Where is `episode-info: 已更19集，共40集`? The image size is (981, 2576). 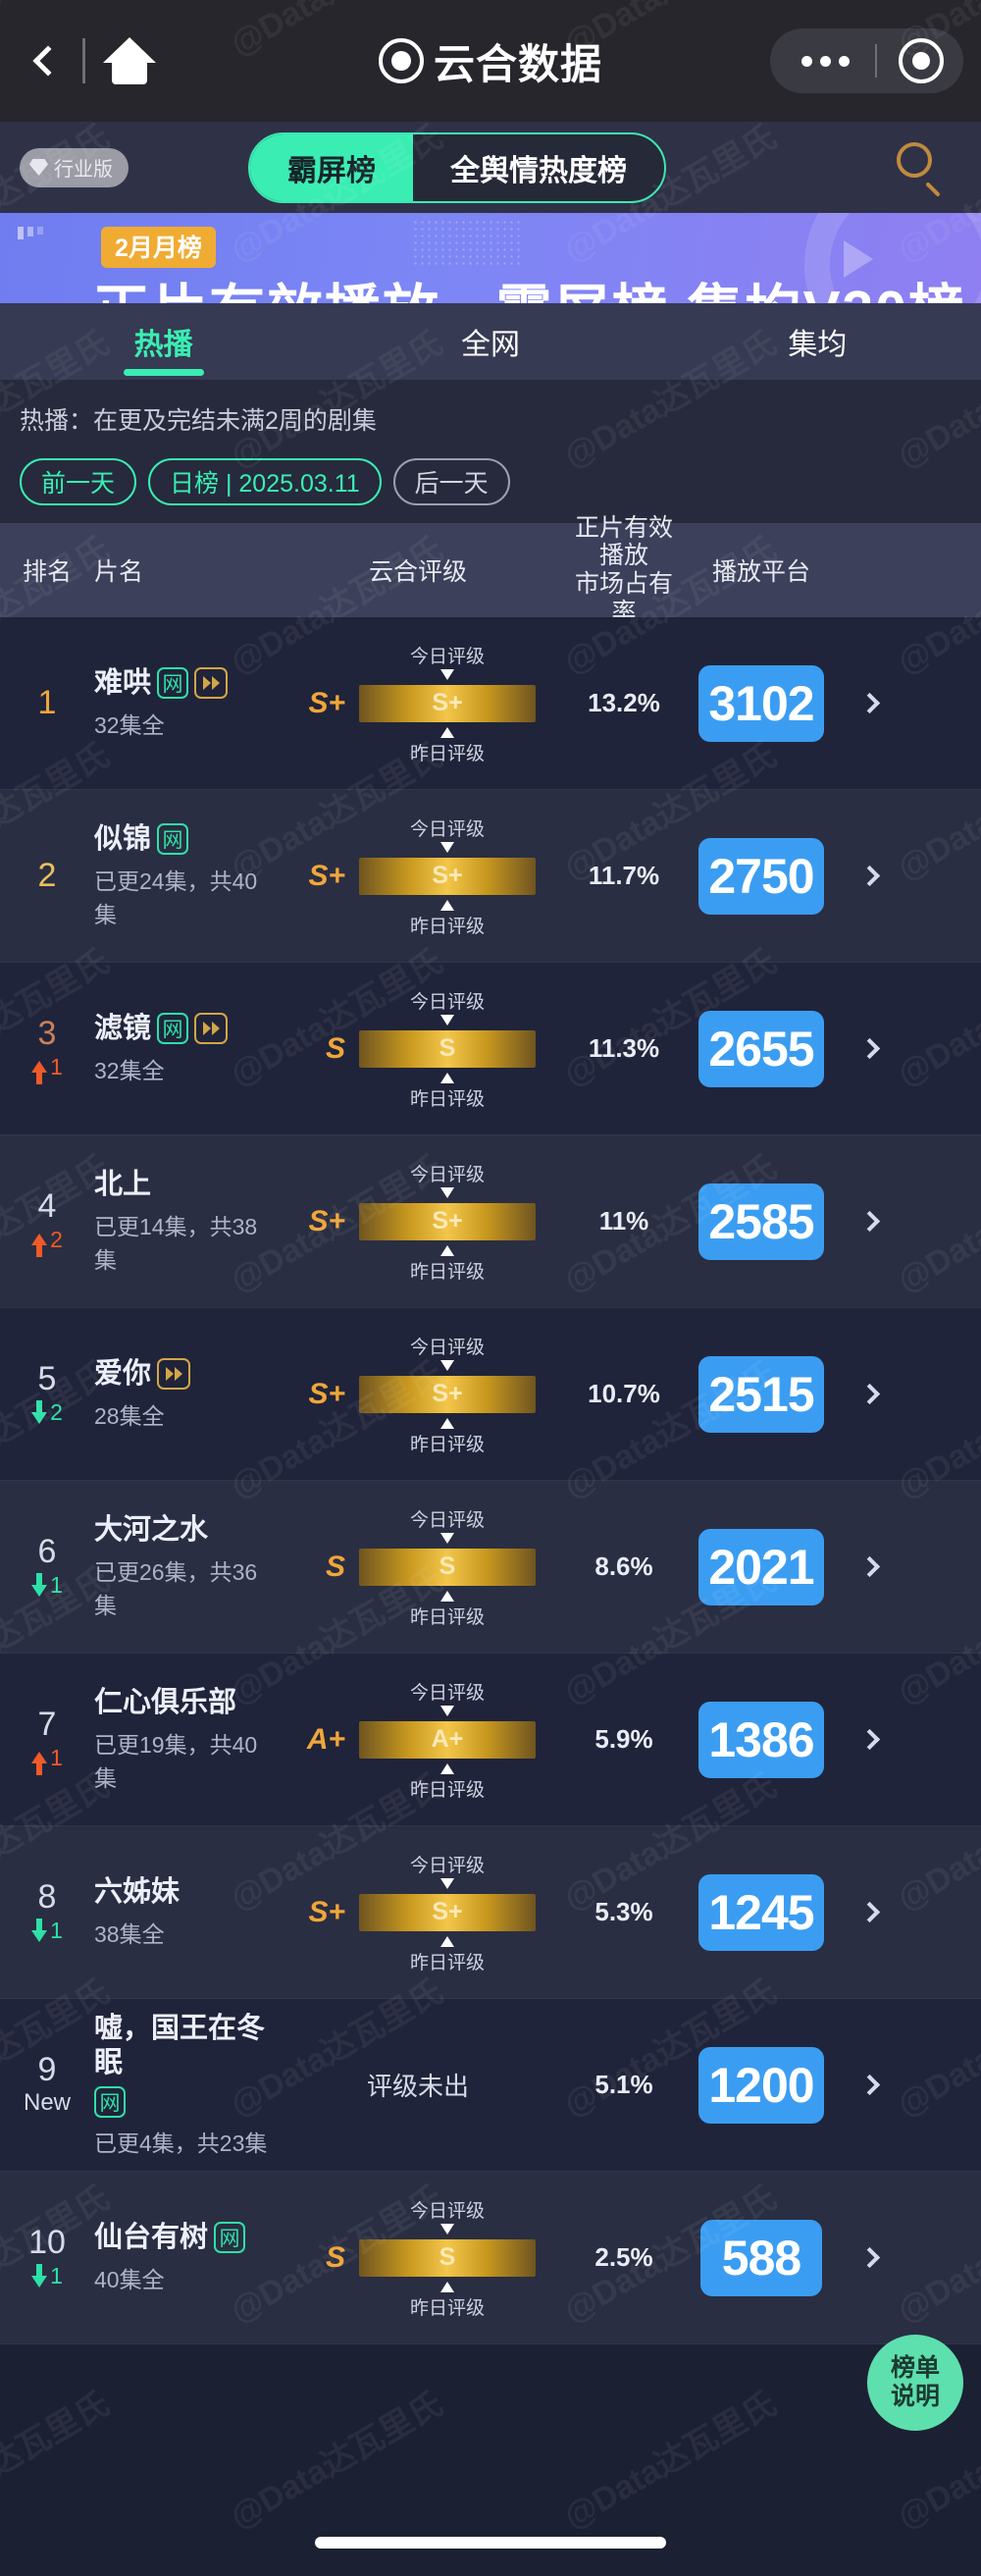
episode-info: 已更19集，共40集 is located at coordinates (176, 1762).